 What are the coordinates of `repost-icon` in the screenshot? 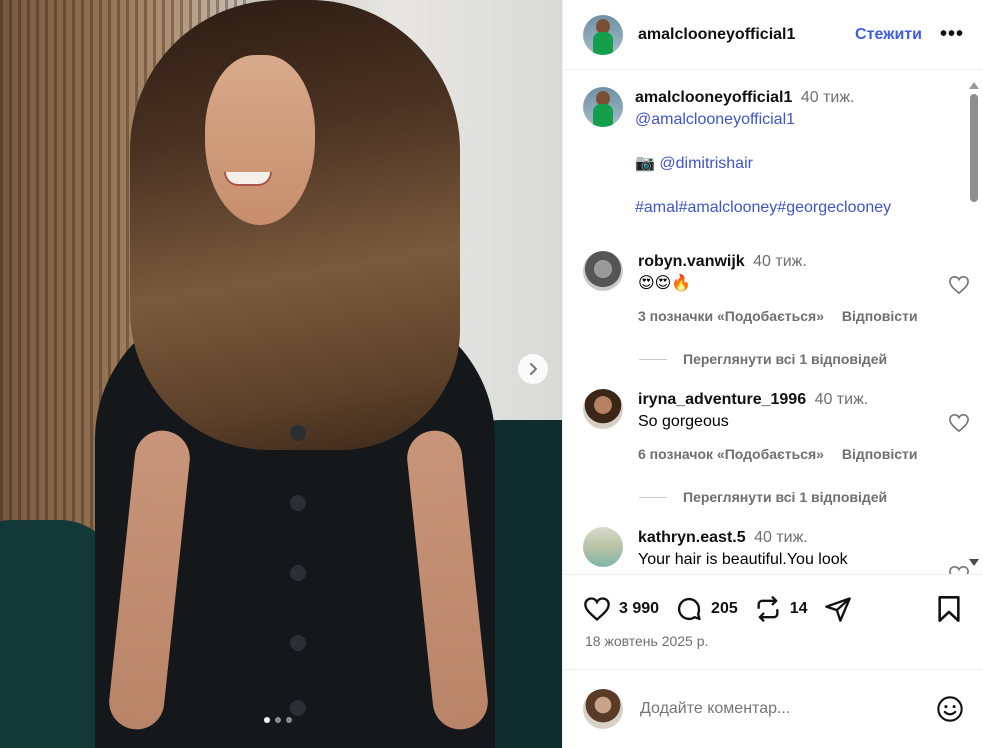 It's located at (768, 609).